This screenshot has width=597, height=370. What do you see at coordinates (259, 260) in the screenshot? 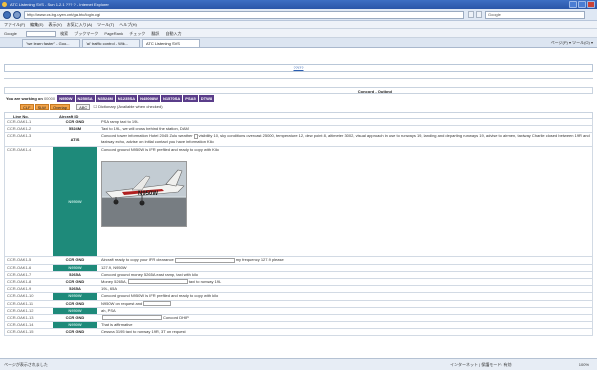
I see `message-text-continued: my frequency 127.9 please` at bounding box center [259, 260].